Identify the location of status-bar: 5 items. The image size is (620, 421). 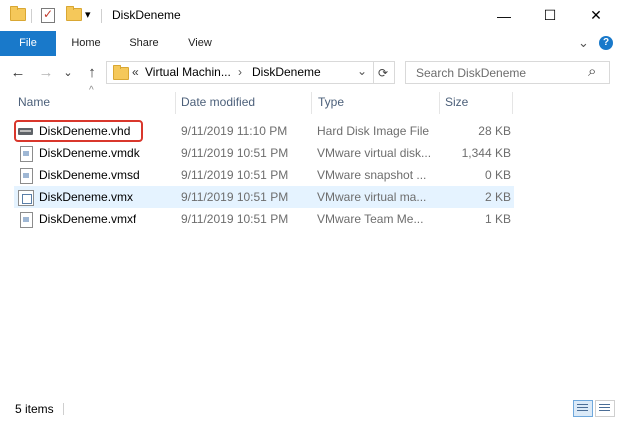
(310, 409).